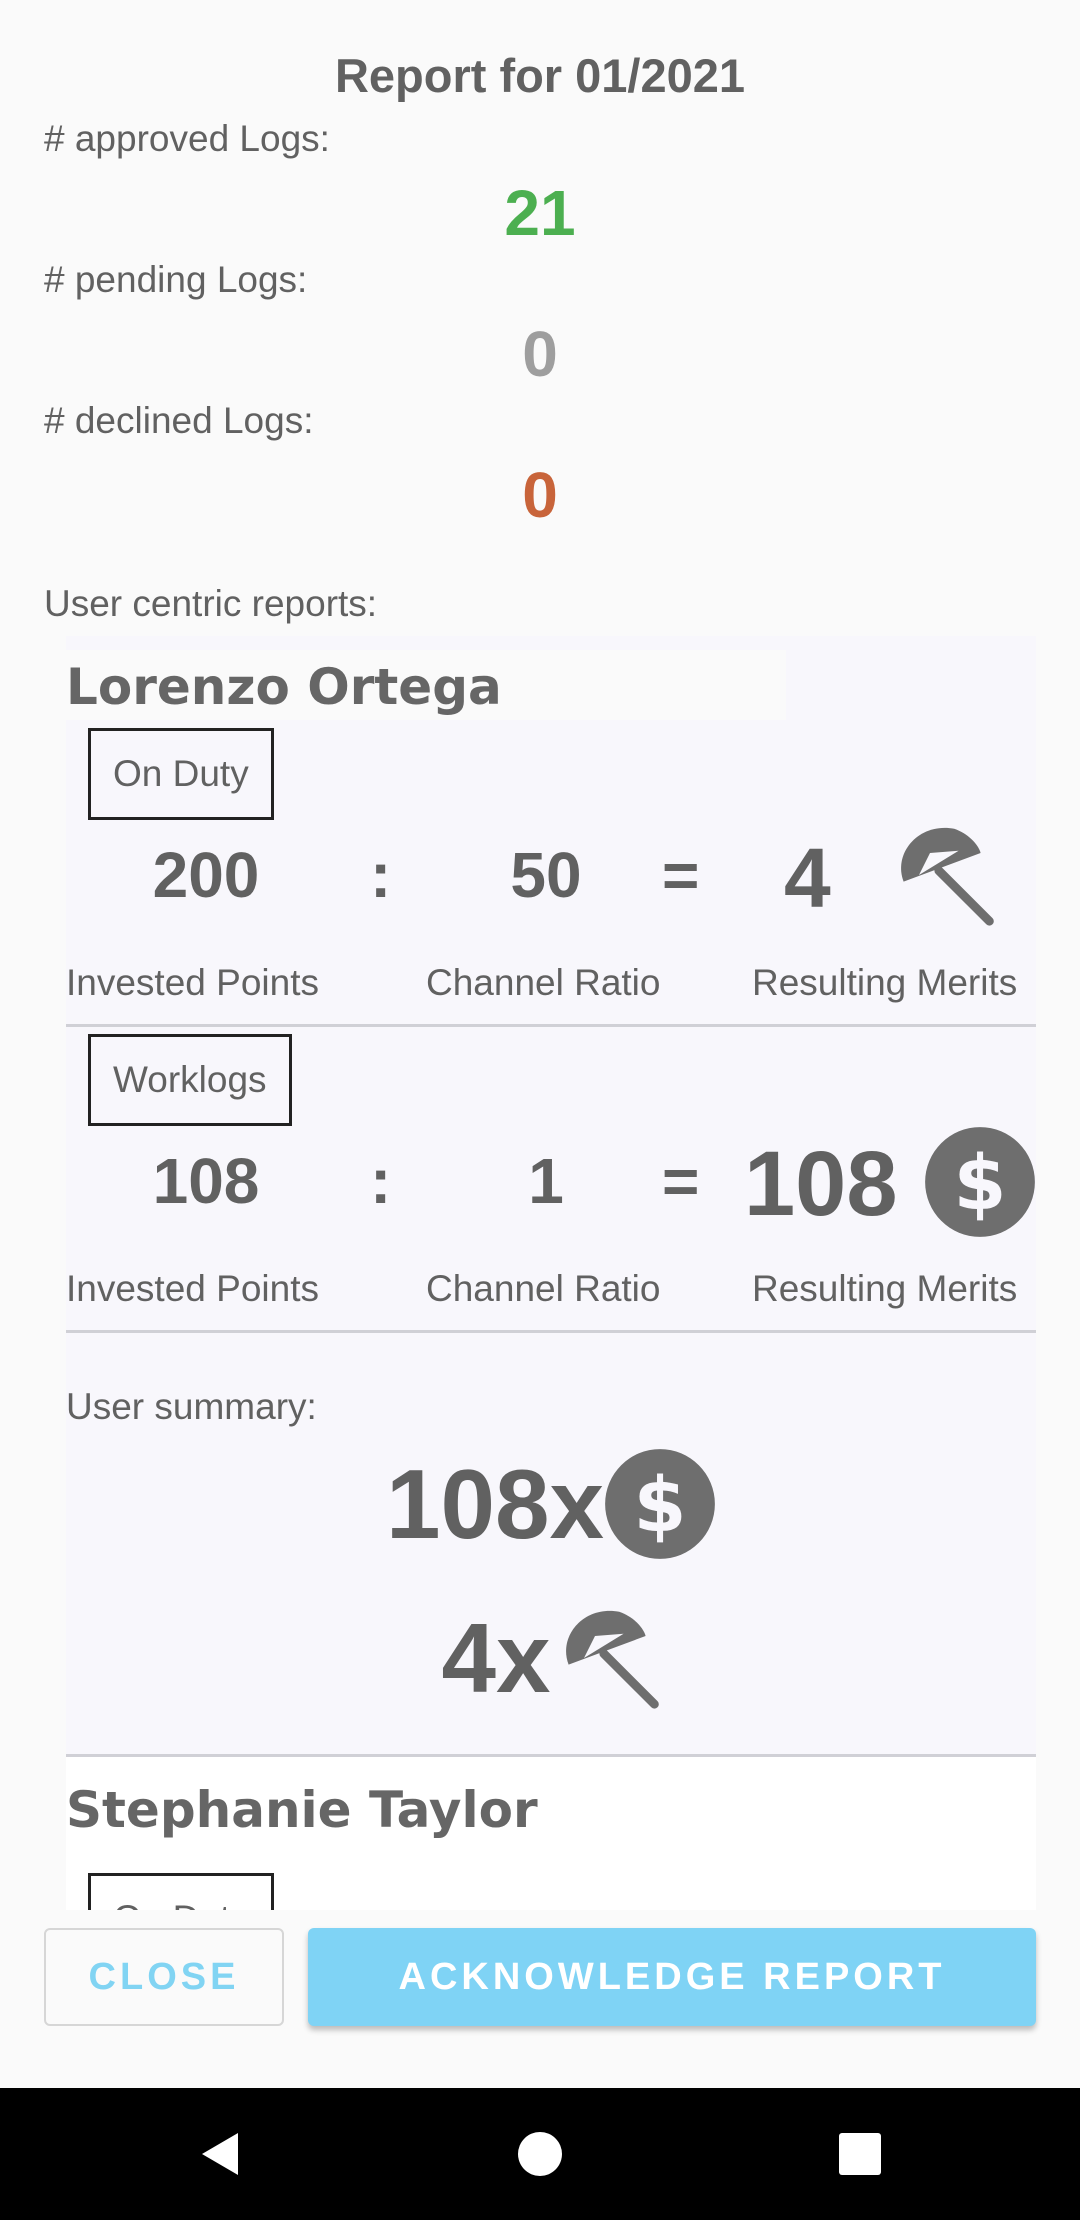 The height and width of the screenshot is (2220, 1080). What do you see at coordinates (540, 75) in the screenshot?
I see `report-title: Report for 01/2021` at bounding box center [540, 75].